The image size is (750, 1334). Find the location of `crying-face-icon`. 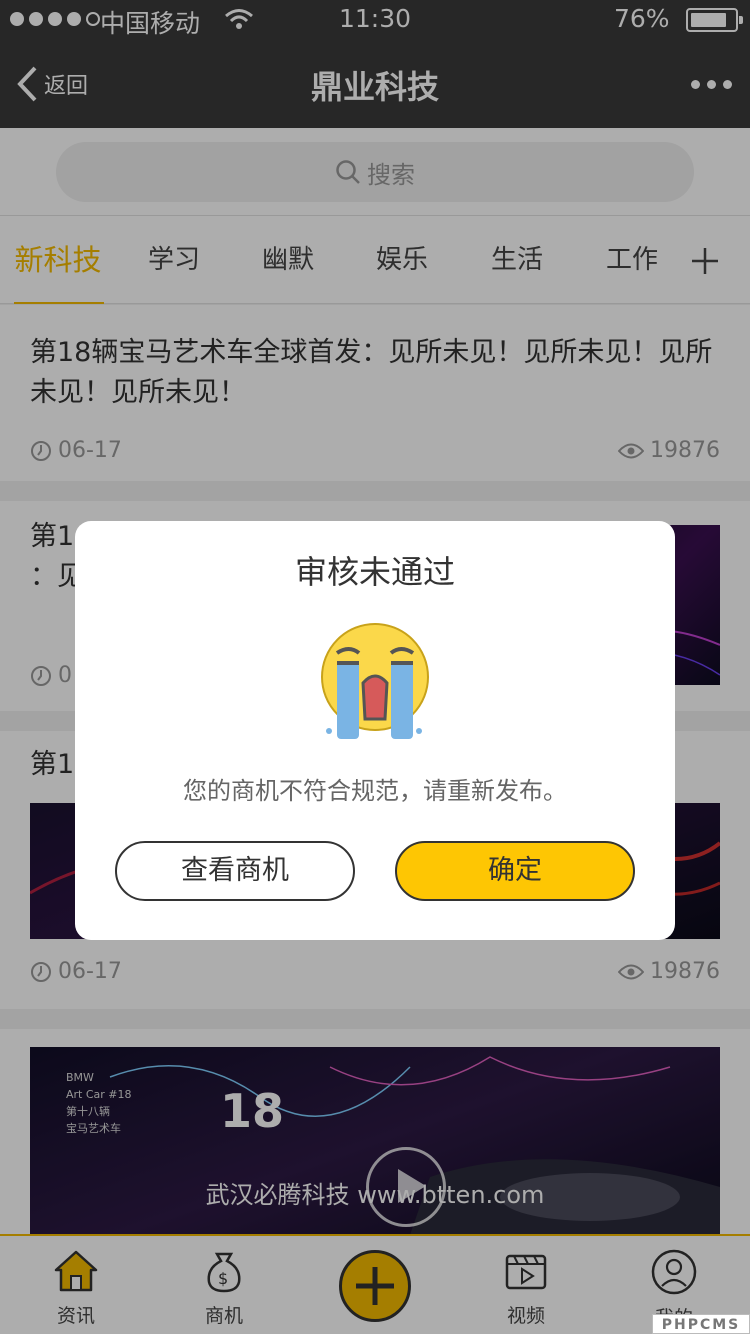

crying-face-icon is located at coordinates (375, 681).